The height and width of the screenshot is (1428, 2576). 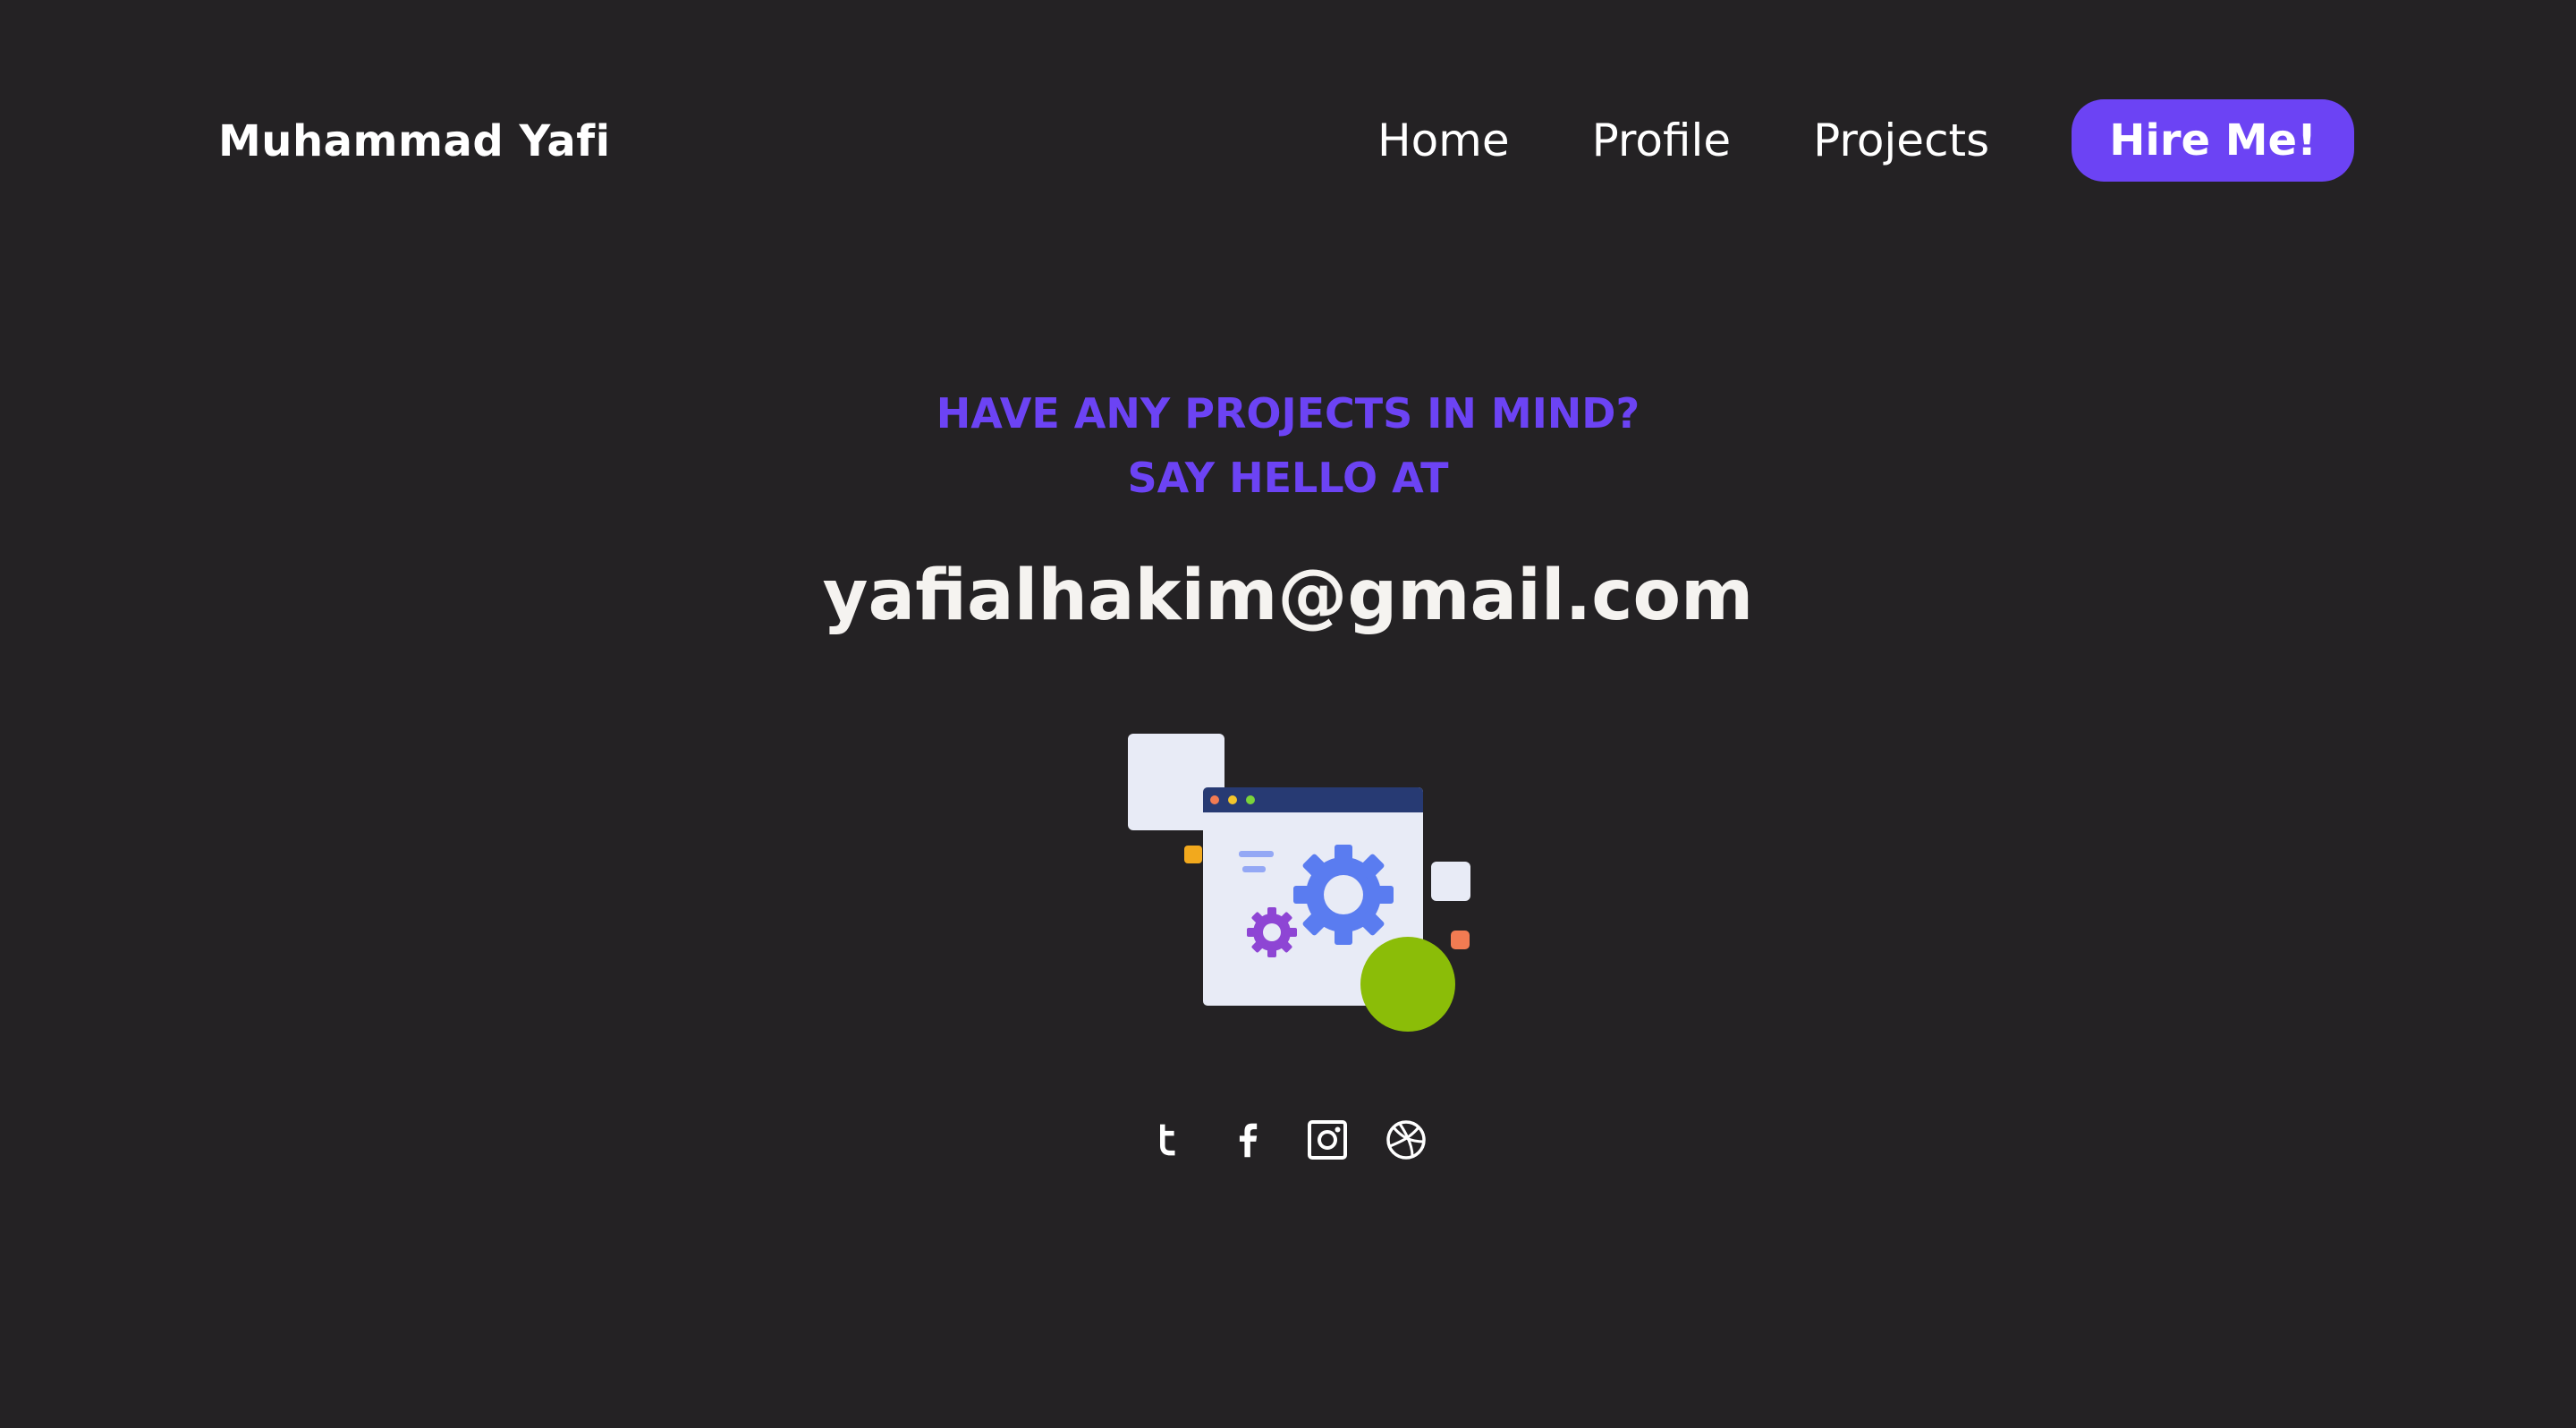 What do you see at coordinates (1443, 140) in the screenshot?
I see `nav-link-home: Home` at bounding box center [1443, 140].